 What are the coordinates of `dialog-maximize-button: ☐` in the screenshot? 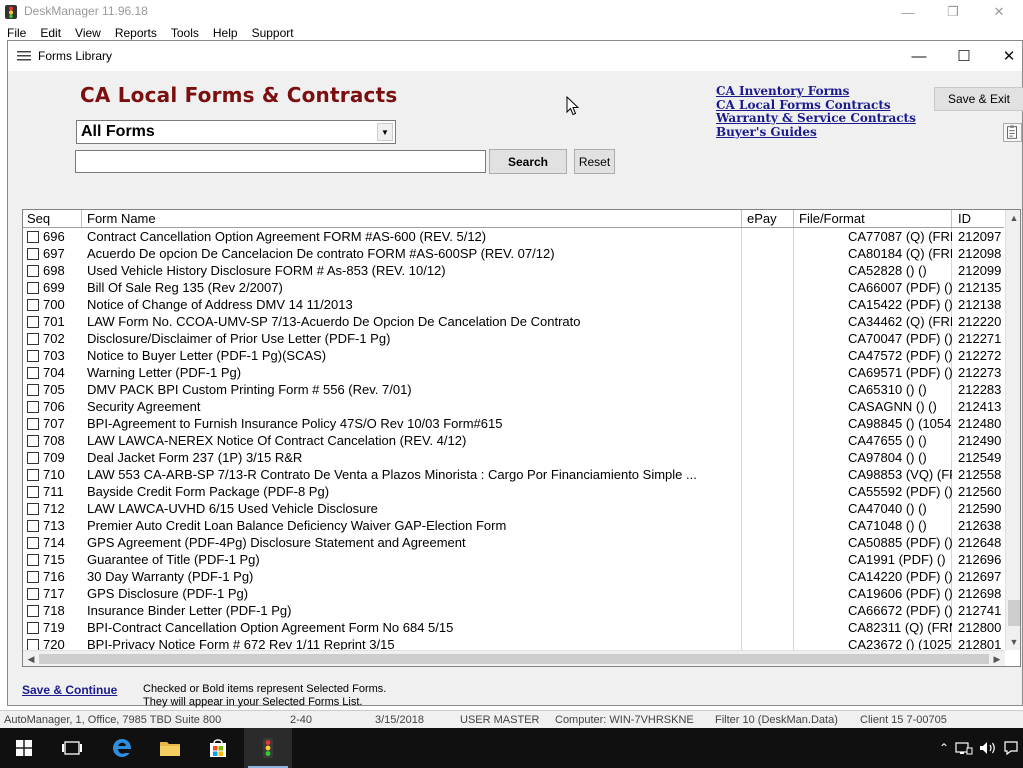 It's located at (964, 56).